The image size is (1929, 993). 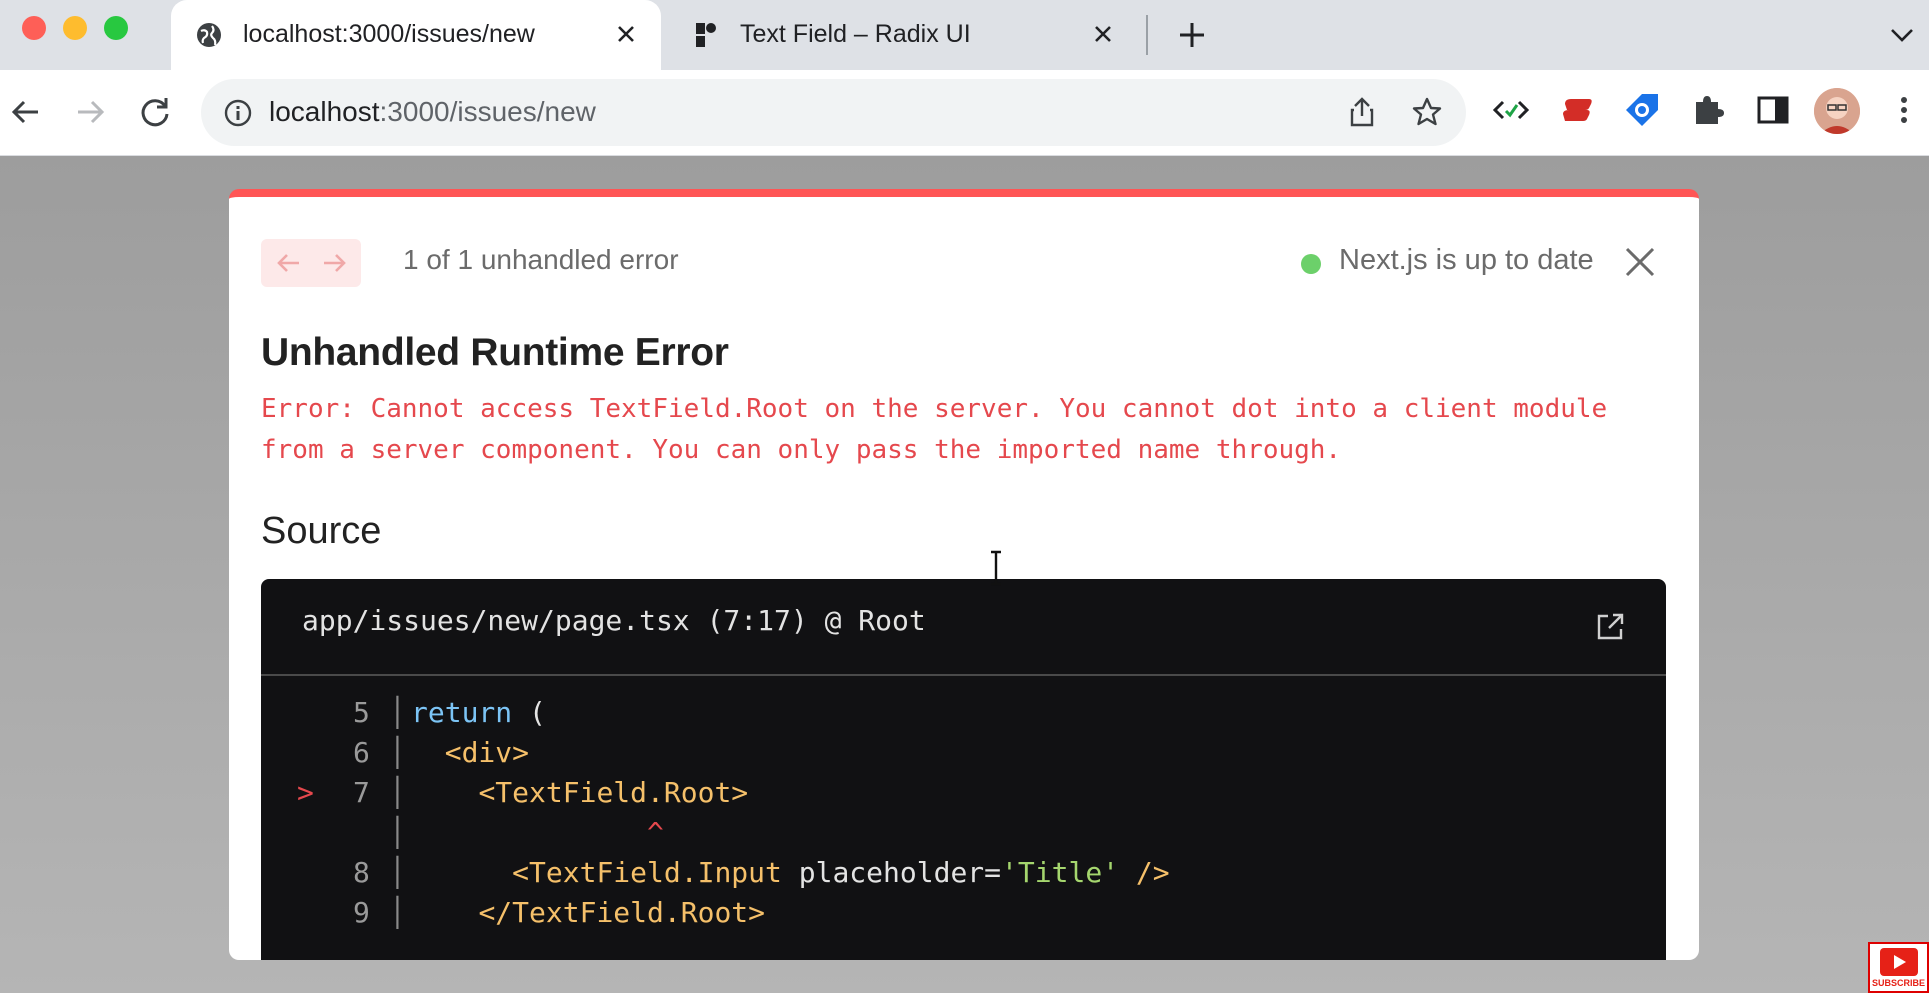 I want to click on url-host: localhost, so click(x=324, y=111).